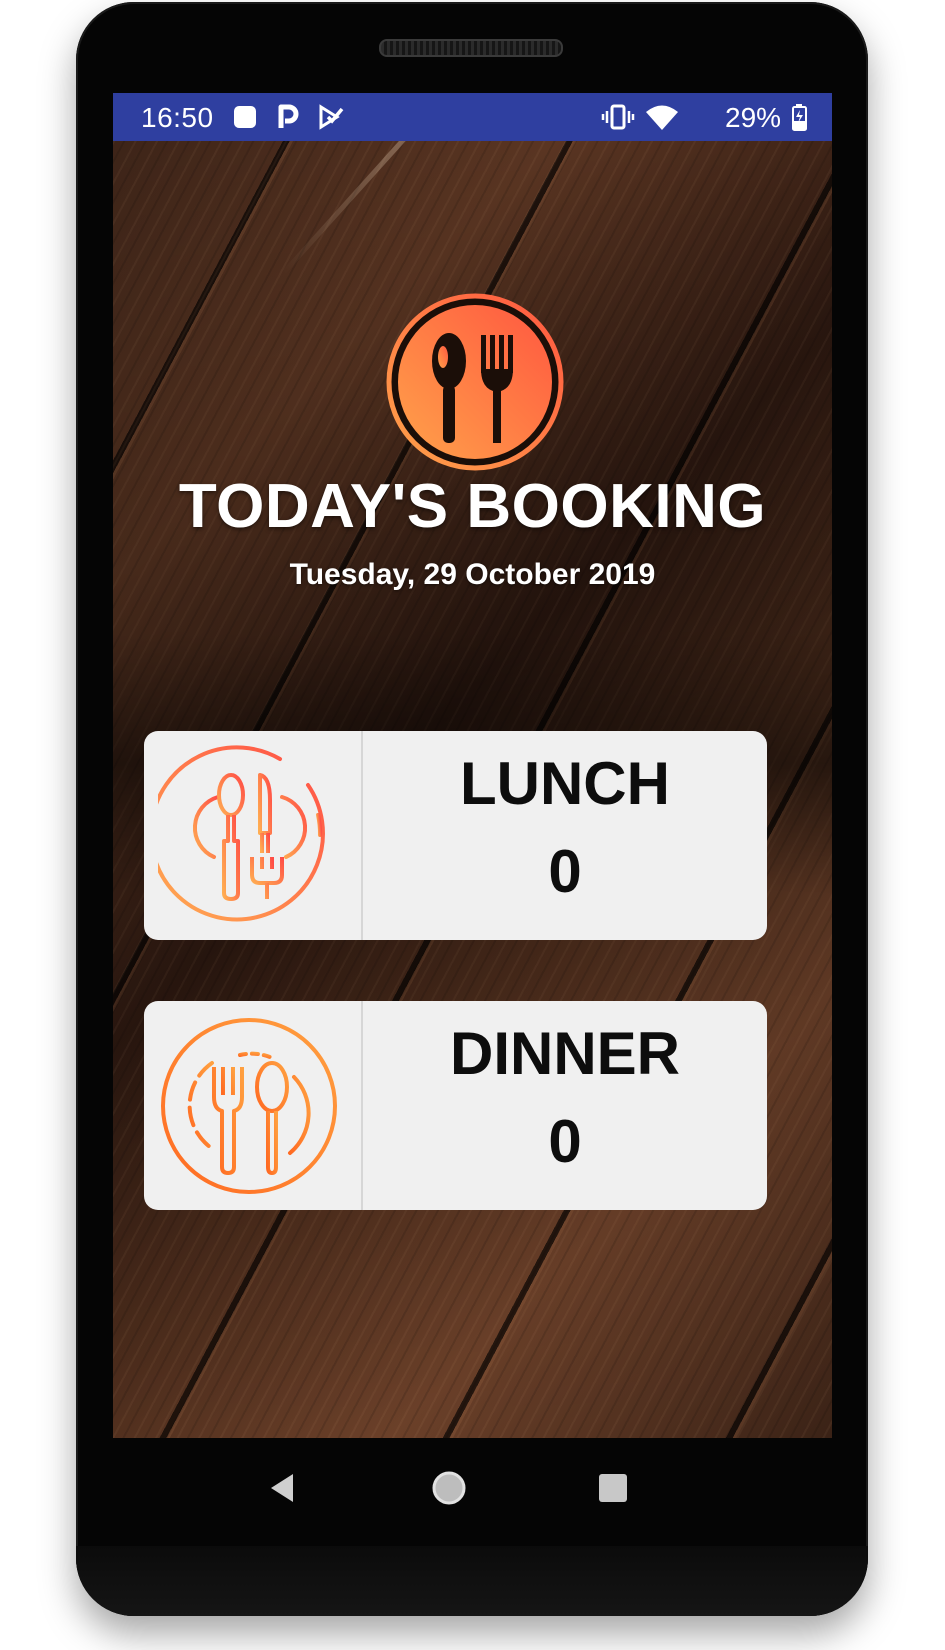 This screenshot has height=1650, width=945. What do you see at coordinates (472, 574) in the screenshot?
I see `booking-date: Tuesday, 29 October 2019` at bounding box center [472, 574].